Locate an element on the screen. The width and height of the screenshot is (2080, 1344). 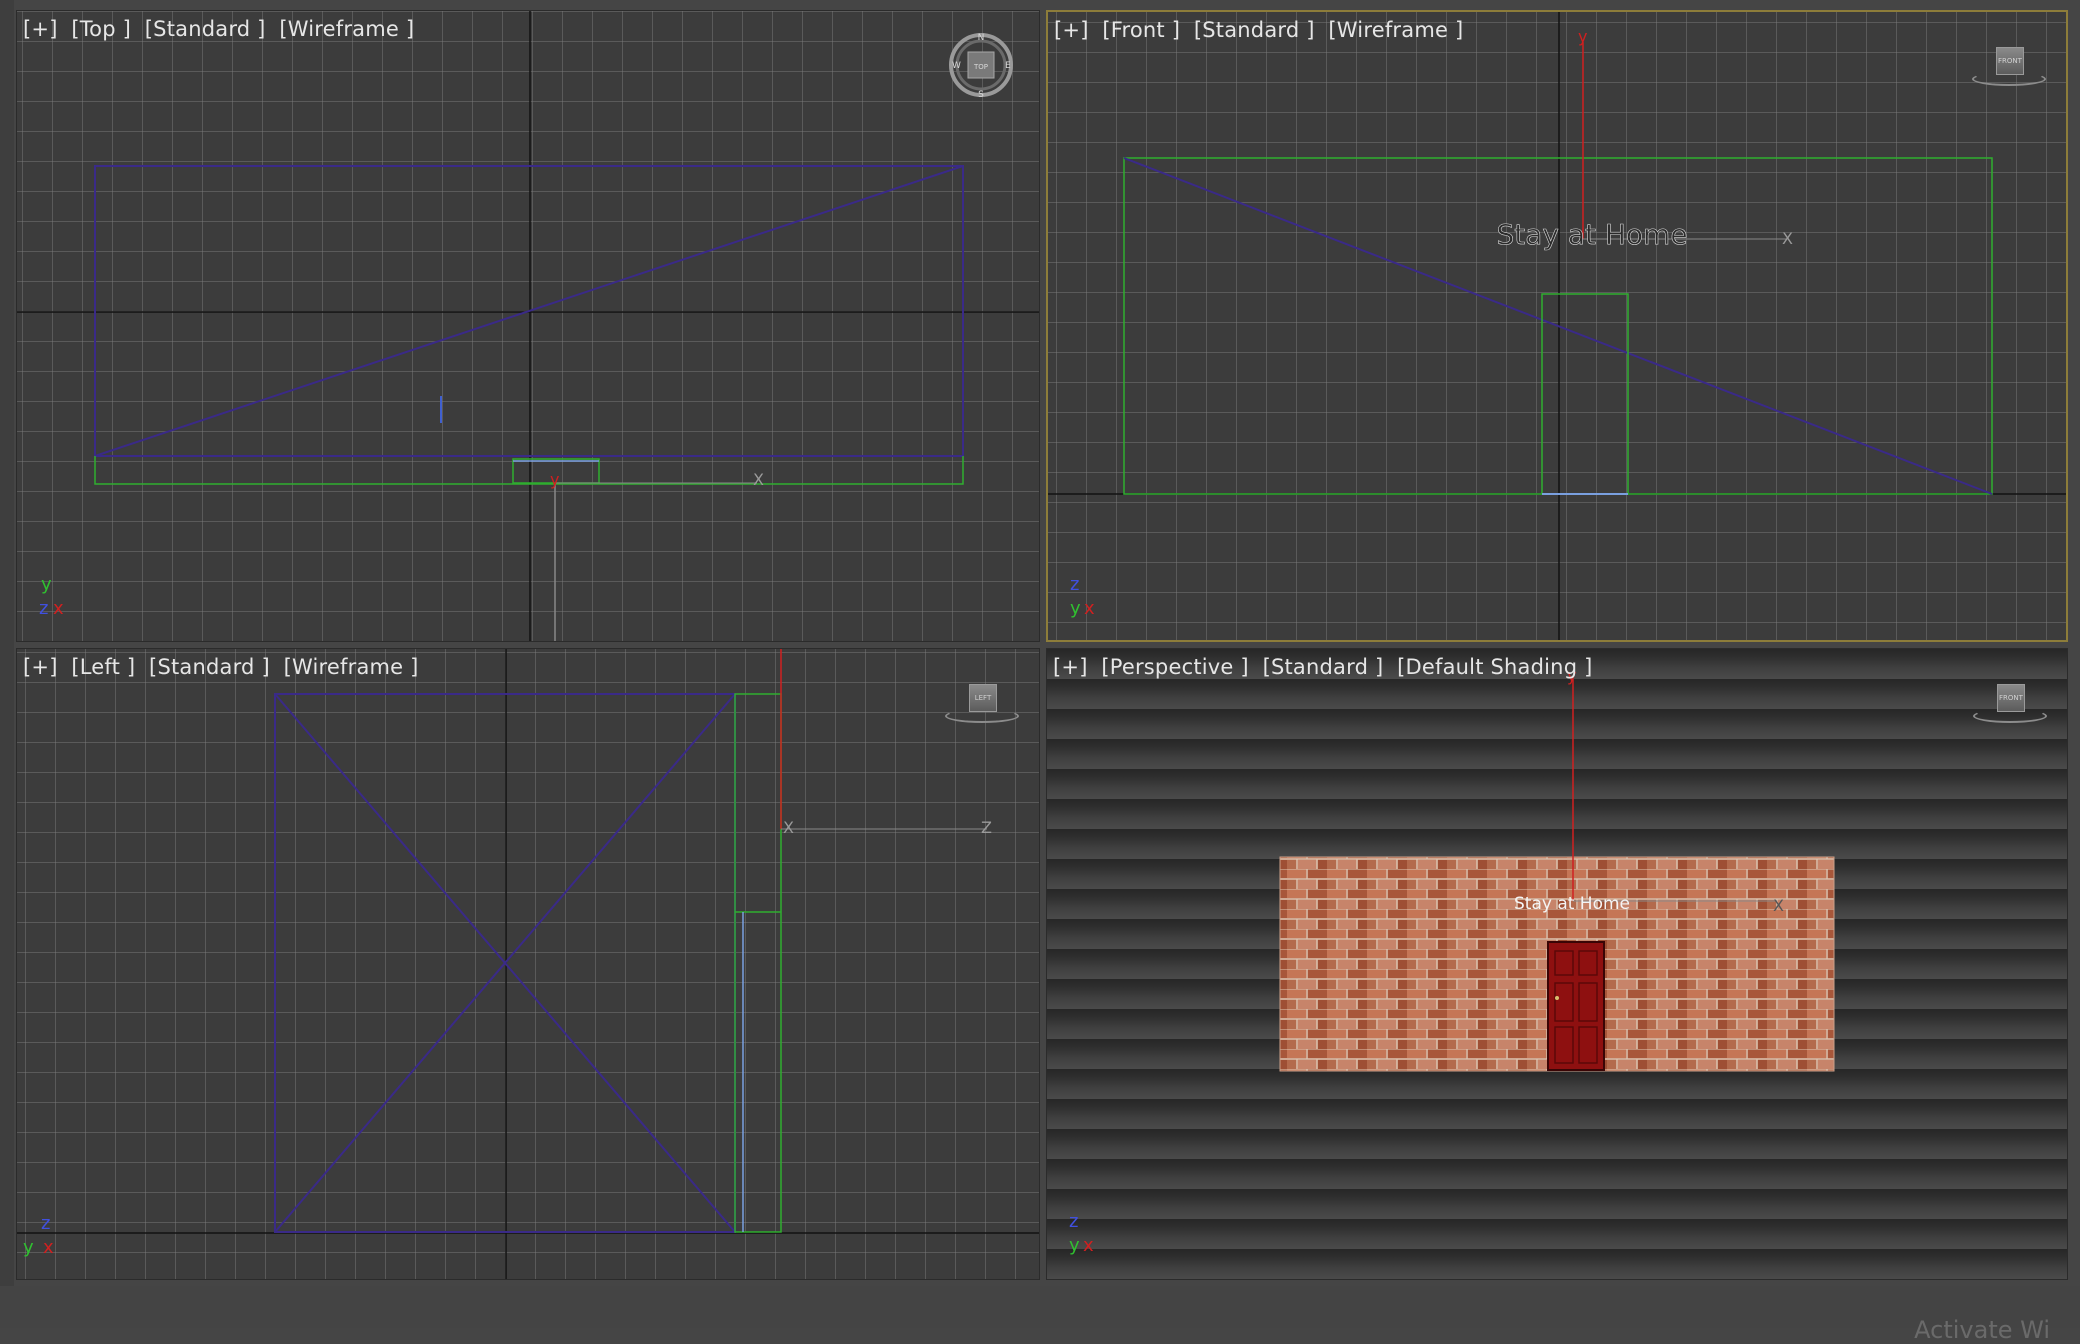
status-bar is located at coordinates (1040, 1307).